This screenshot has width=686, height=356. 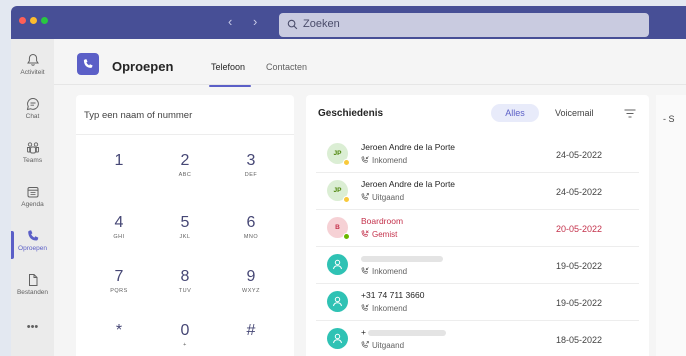 What do you see at coordinates (185, 160) in the screenshot?
I see `key-digit: 2` at bounding box center [185, 160].